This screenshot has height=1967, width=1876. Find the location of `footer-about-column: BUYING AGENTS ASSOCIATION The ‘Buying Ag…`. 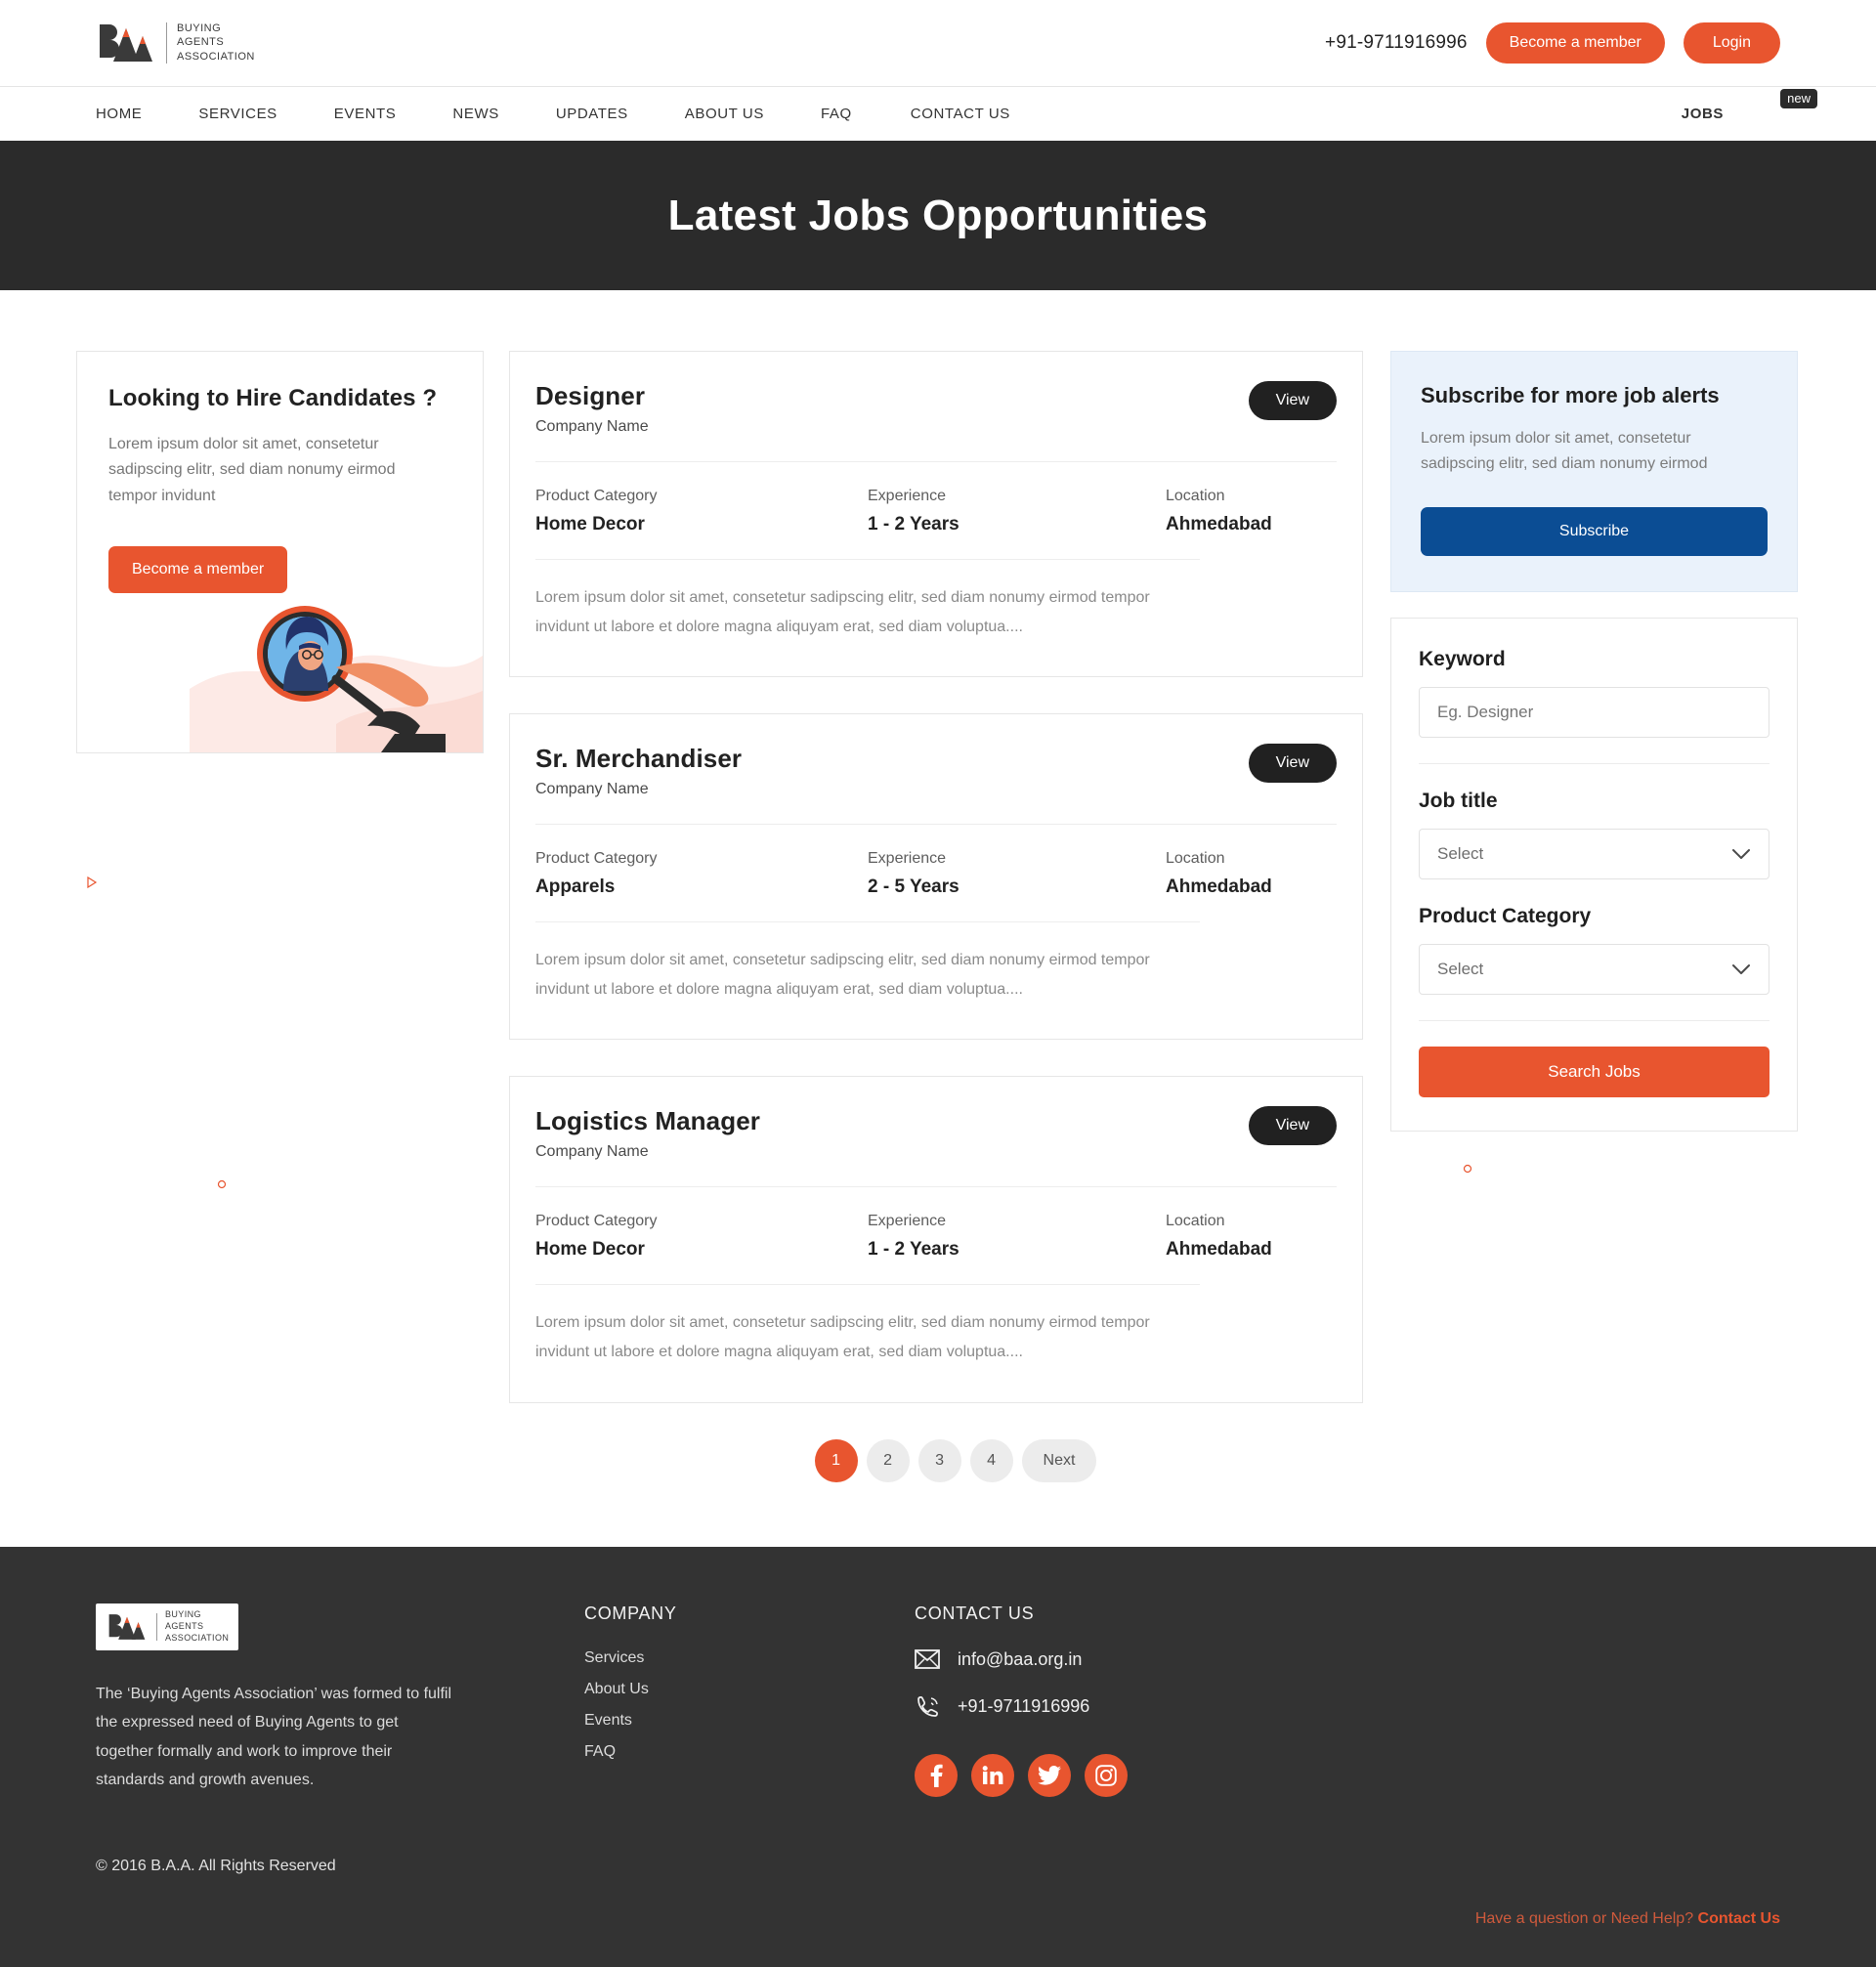

footer-about-column: BUYING AGENTS ASSOCIATION The ‘Buying Ag… is located at coordinates (340, 1739).